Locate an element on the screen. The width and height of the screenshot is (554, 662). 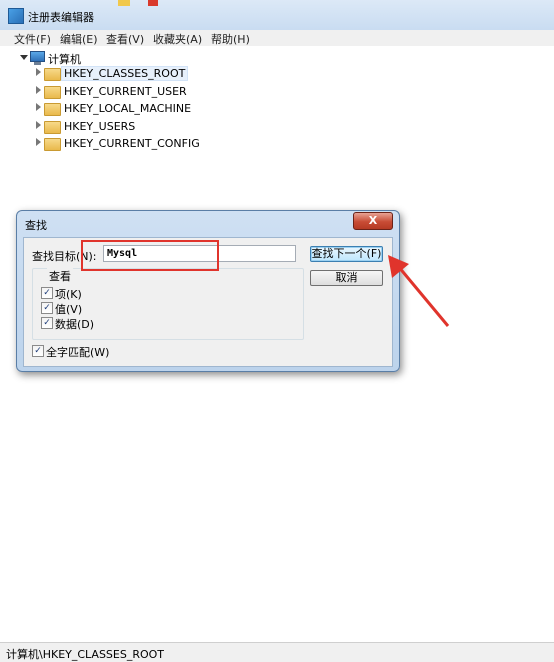
status-bar: 计算机\HKEY_CLASSES_ROOT is located at coordinates (277, 652).